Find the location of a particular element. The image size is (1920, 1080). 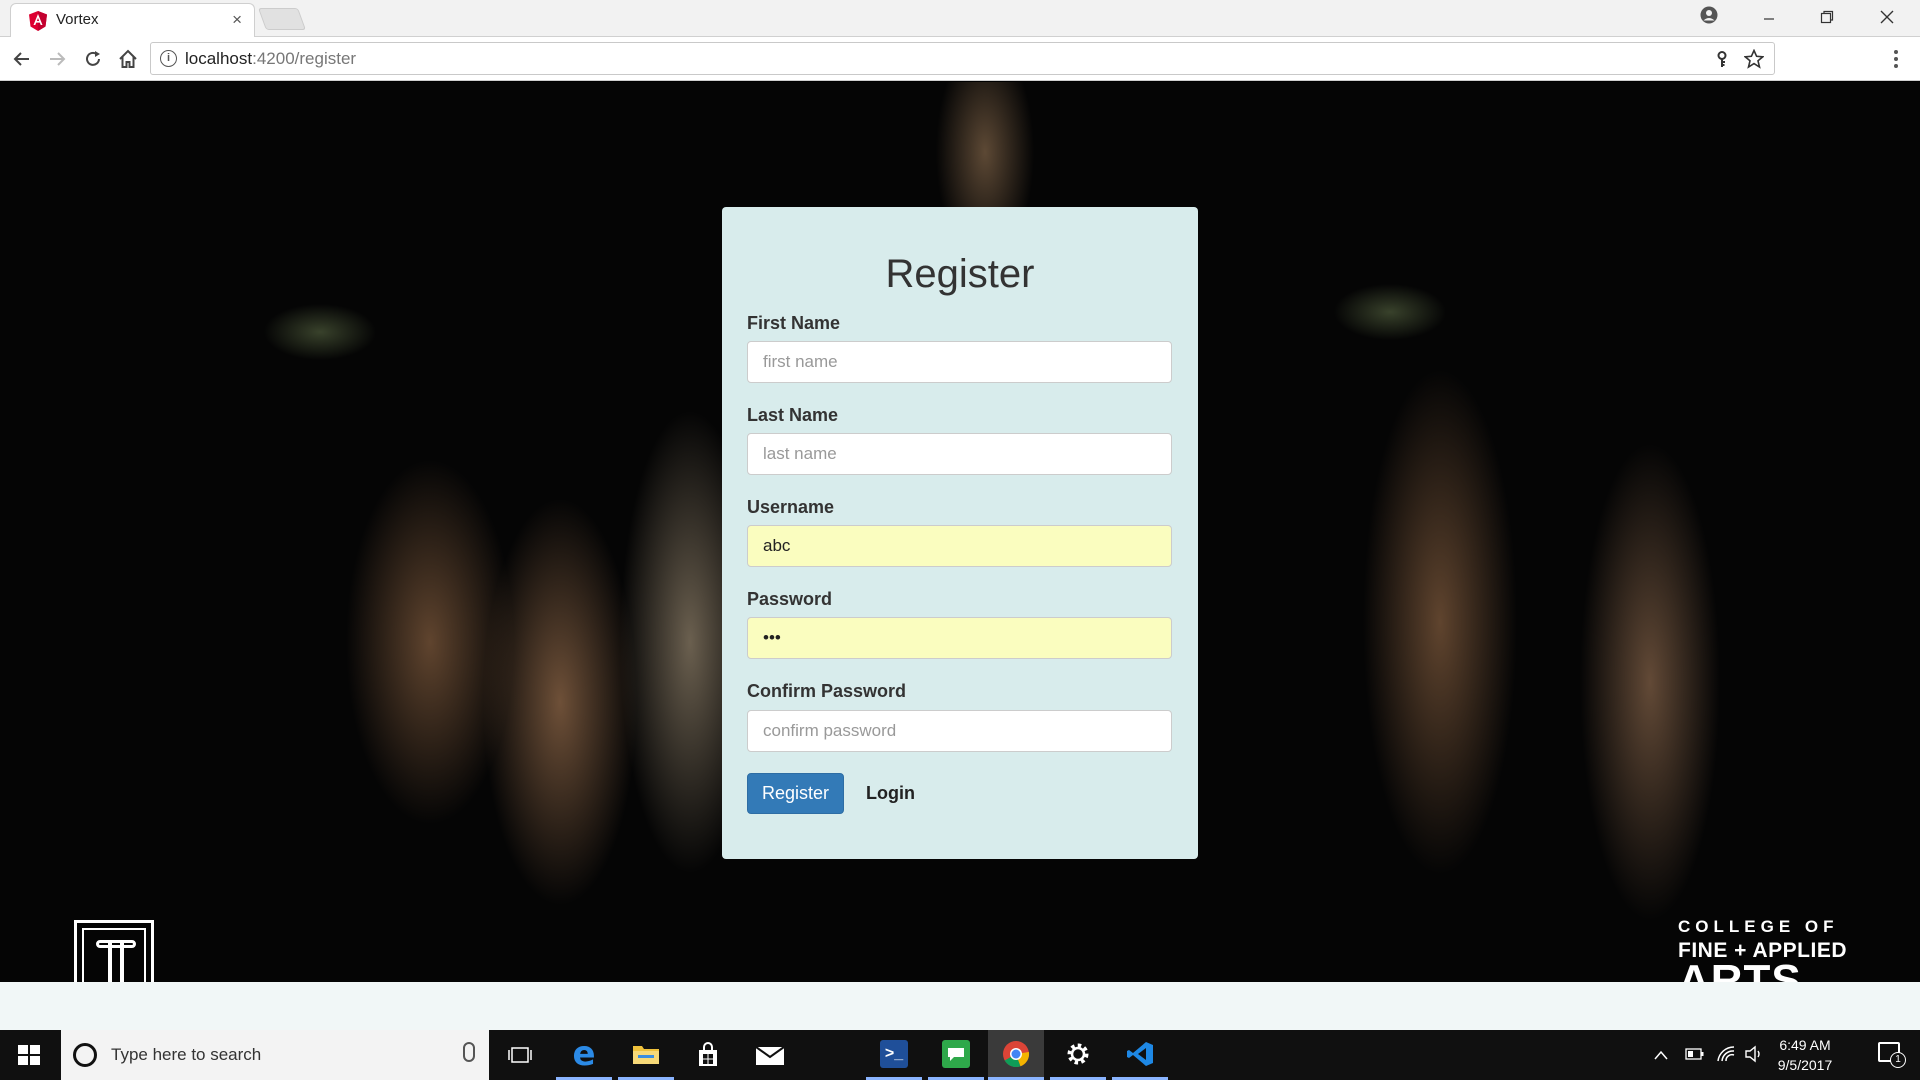

tab-close-icon: × is located at coordinates (237, 20).